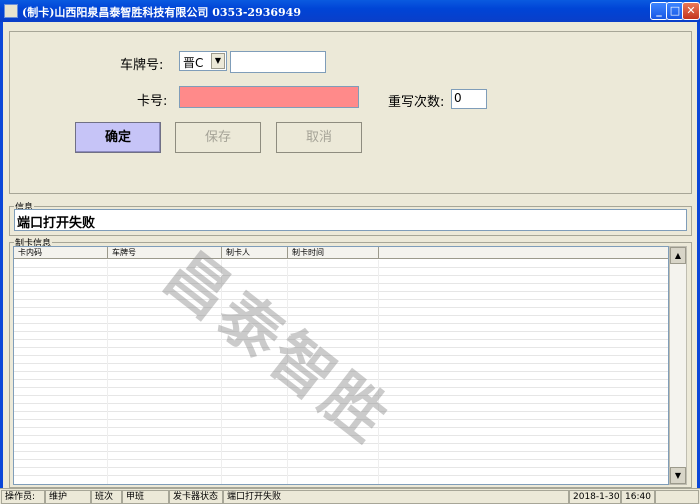 This screenshot has width=700, height=504. Describe the element at coordinates (350, 11) in the screenshot. I see `title-bar: (制卡)山西阳泉昌泰智胜科技有限公司 0353-2936949 _ □ ✕` at that location.